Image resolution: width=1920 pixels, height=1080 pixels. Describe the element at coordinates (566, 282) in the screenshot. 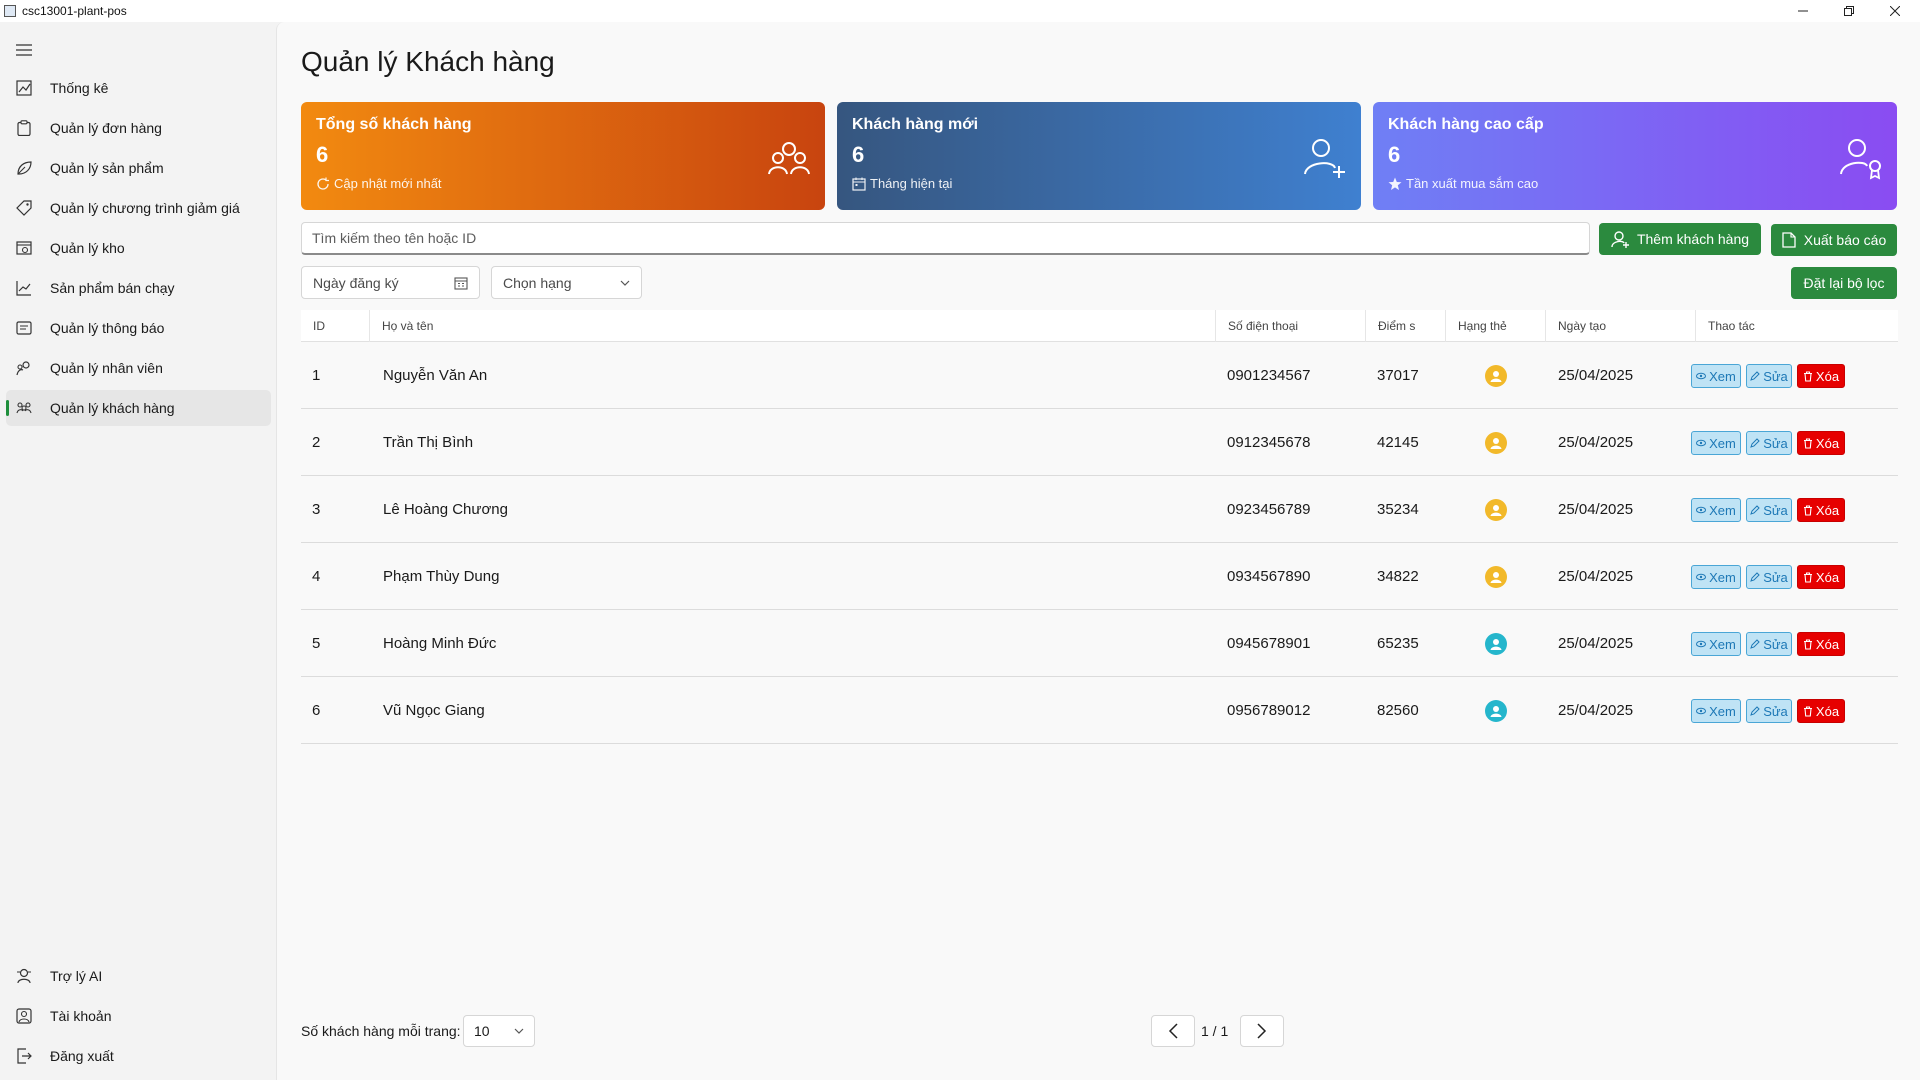

I see `rank-select: Chọn hạng` at that location.